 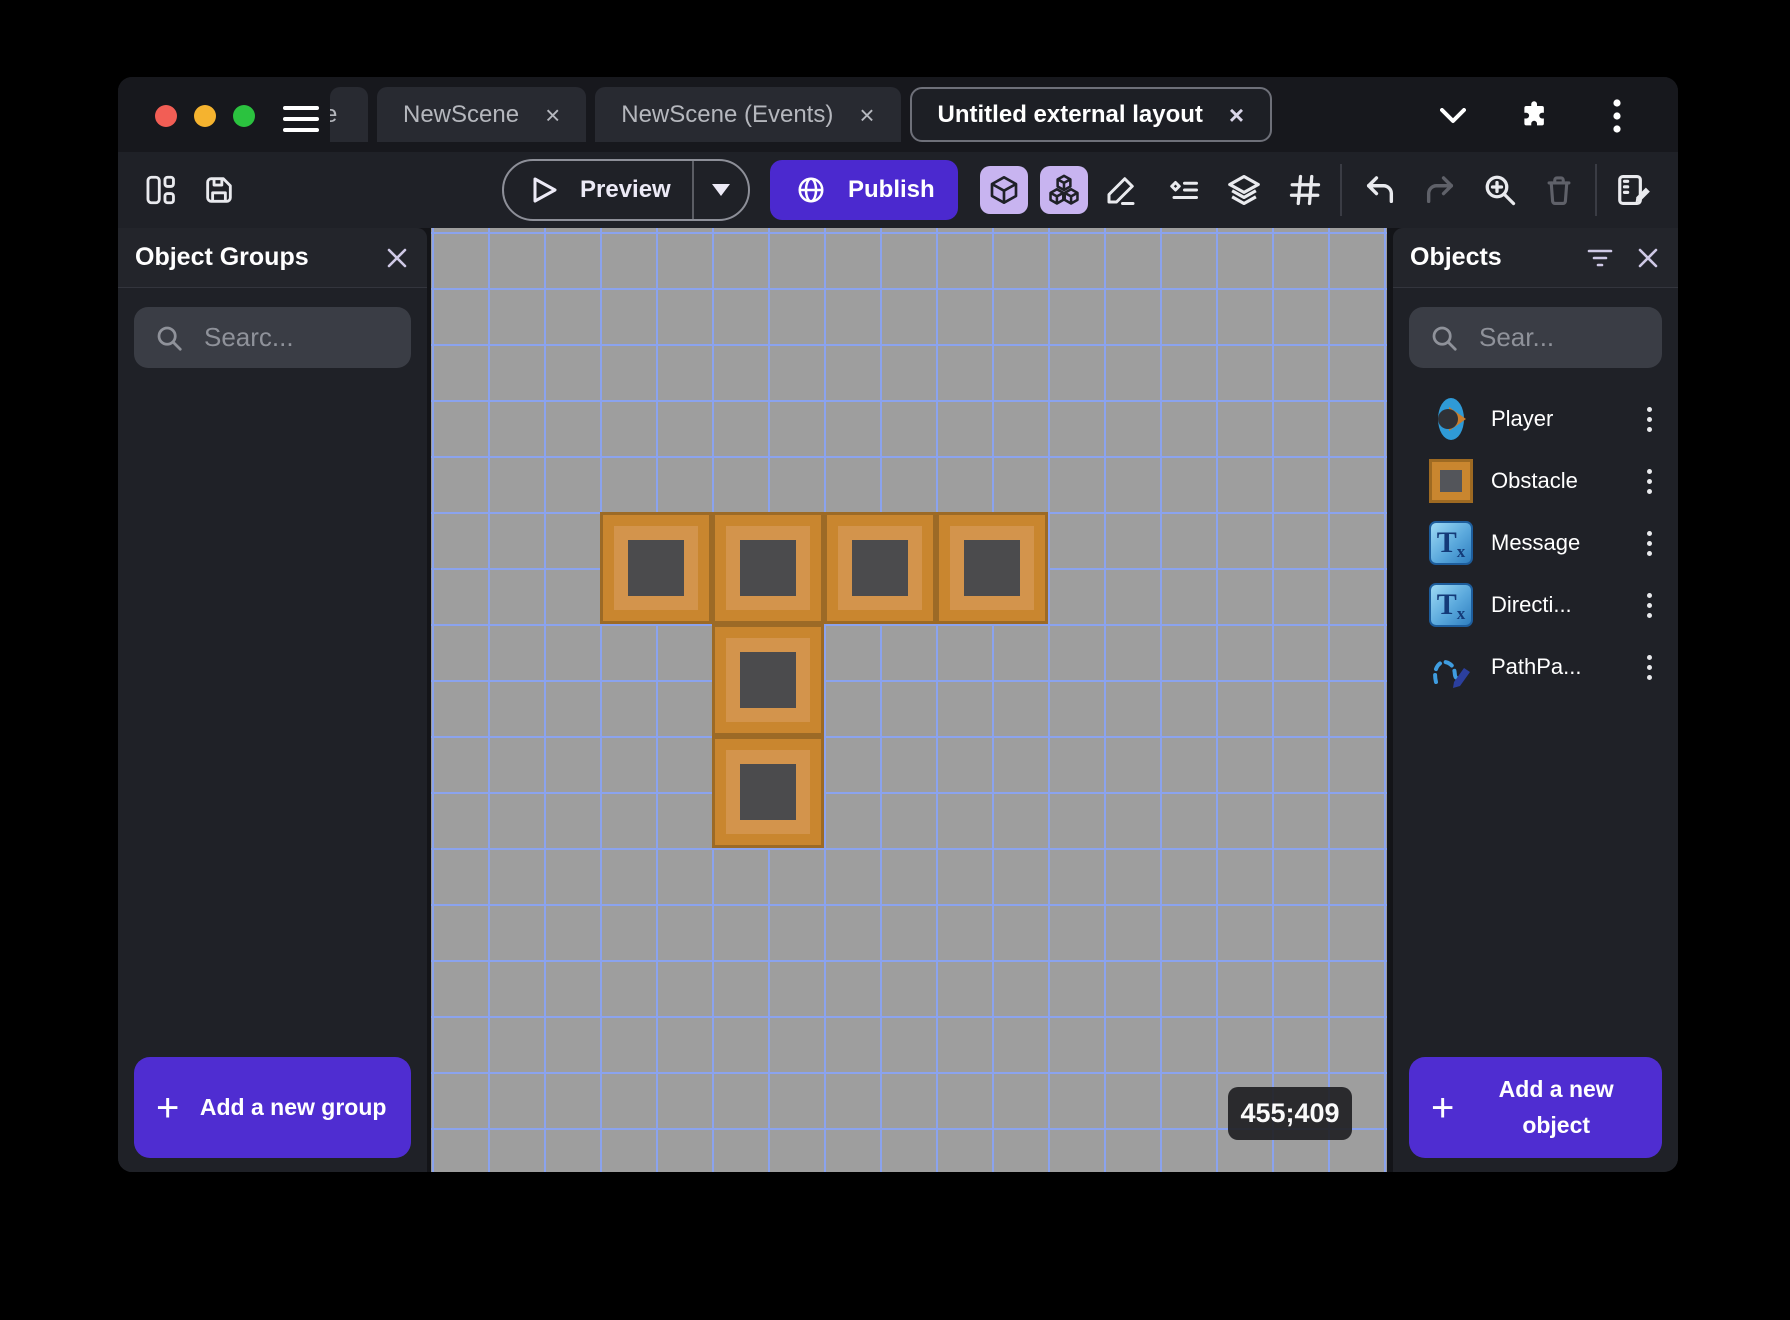 I want to click on extensions-puzzle-icon, so click(x=1535, y=116).